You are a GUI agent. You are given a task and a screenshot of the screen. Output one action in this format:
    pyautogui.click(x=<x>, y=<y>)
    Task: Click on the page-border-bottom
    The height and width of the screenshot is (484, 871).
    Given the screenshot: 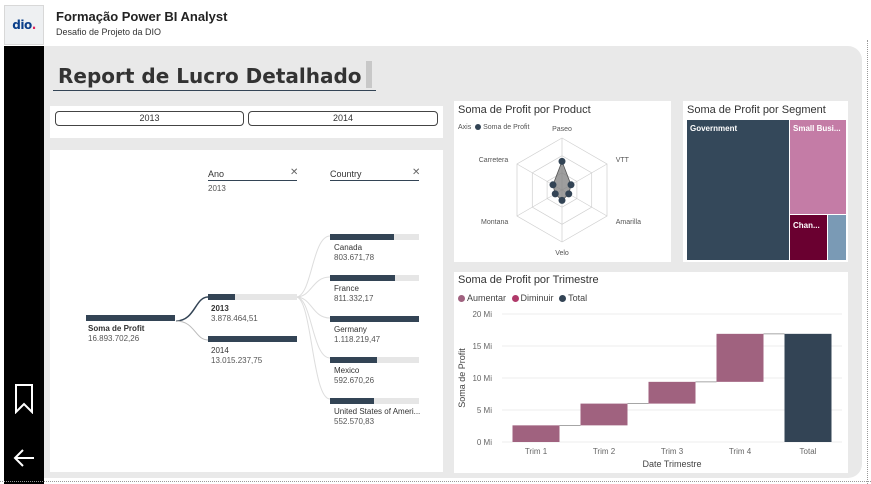 What is the action you would take?
    pyautogui.click(x=435, y=481)
    